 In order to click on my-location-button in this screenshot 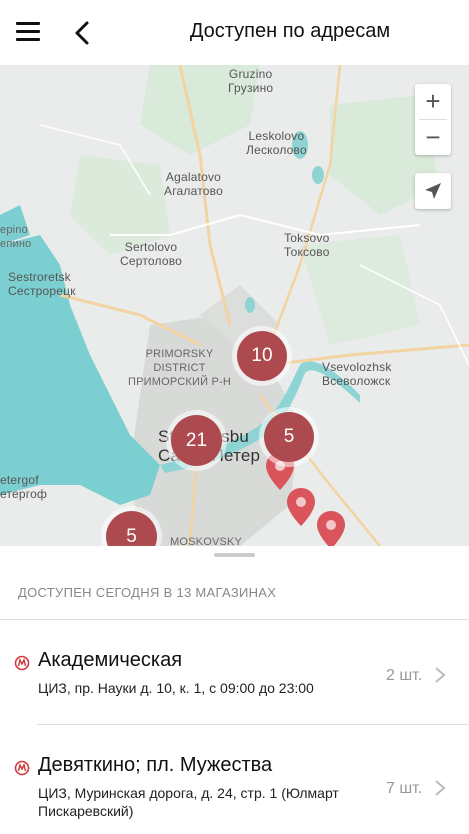, I will do `click(433, 191)`.